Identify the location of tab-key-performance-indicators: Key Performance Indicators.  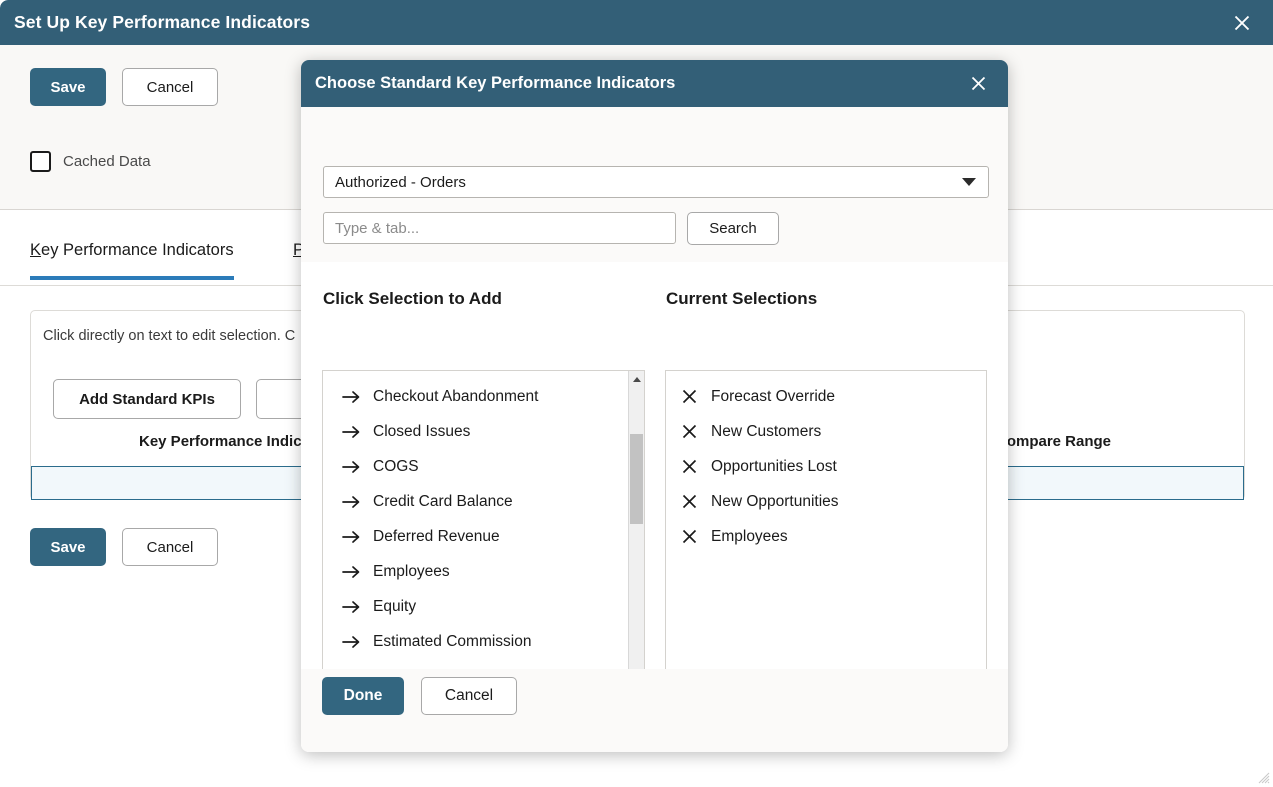
(132, 260).